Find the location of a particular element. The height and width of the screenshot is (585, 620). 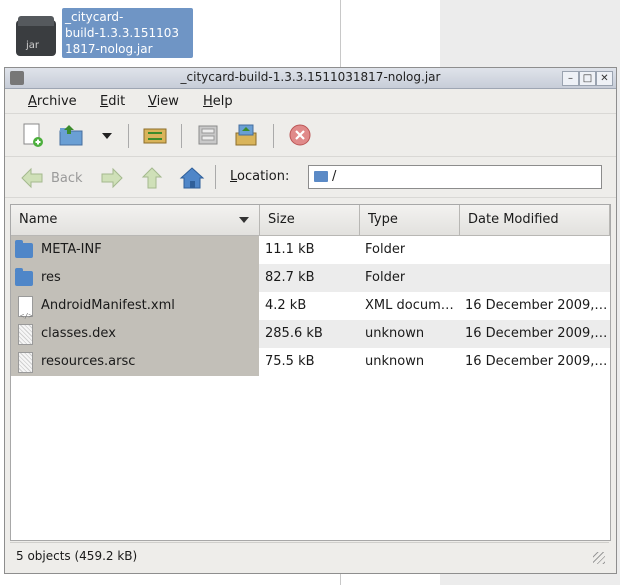

stop-svg is located at coordinates (300, 135).